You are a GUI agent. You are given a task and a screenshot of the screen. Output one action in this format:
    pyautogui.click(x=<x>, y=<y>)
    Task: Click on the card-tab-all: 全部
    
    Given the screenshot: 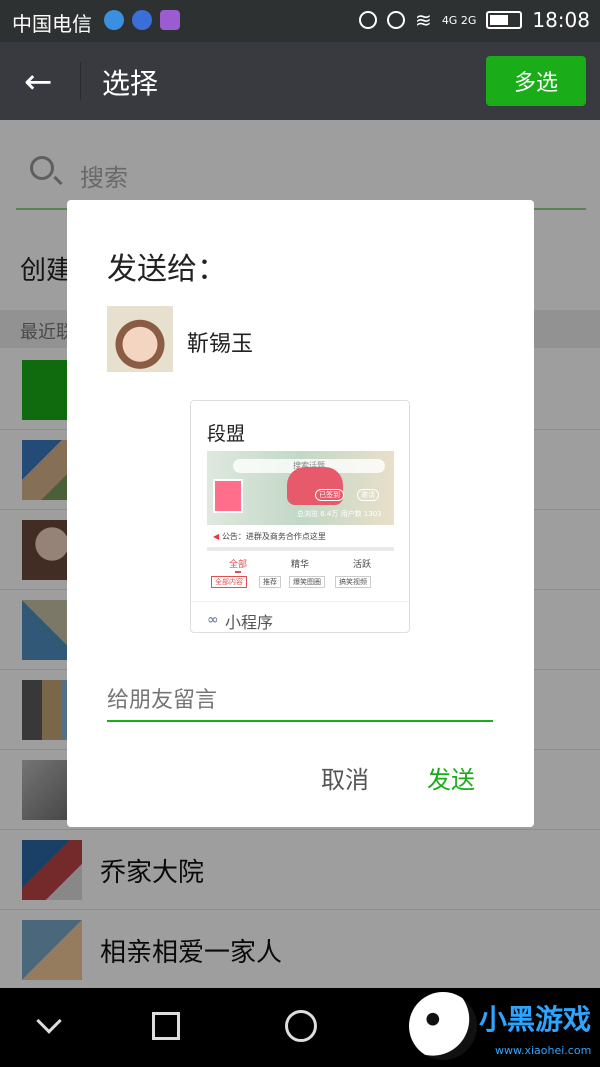 What is the action you would take?
    pyautogui.click(x=238, y=565)
    